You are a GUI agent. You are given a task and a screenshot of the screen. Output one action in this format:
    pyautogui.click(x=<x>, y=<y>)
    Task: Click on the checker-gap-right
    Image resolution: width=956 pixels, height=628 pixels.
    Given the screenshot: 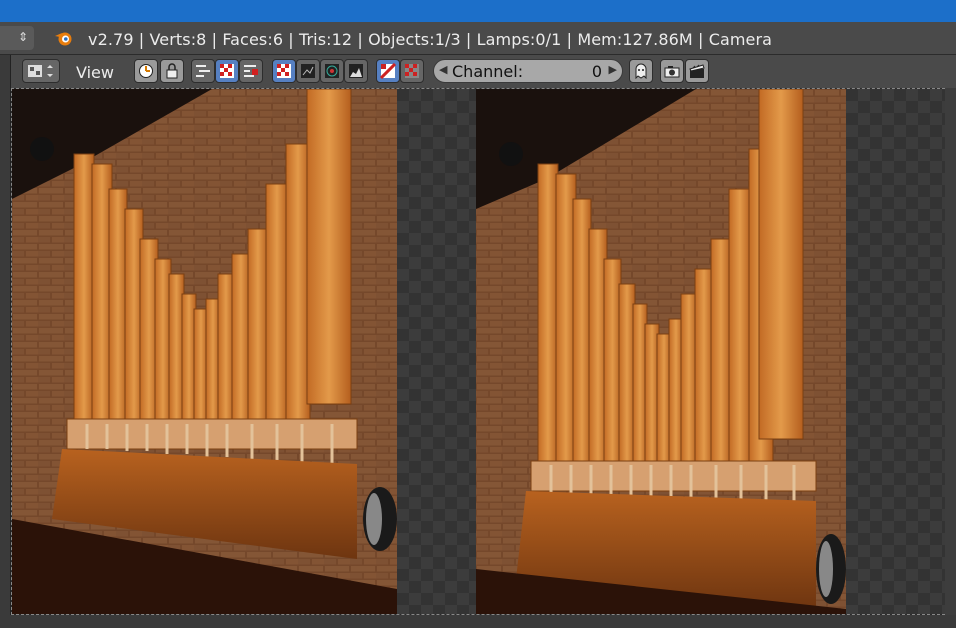 What is the action you would take?
    pyautogui.click(x=896, y=351)
    